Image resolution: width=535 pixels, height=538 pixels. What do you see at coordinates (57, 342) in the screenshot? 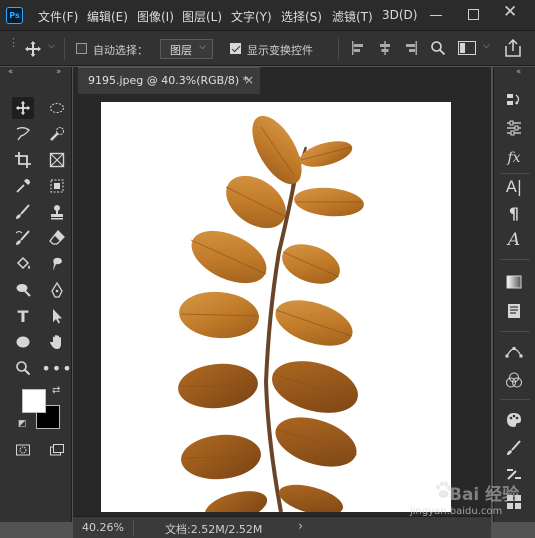
I see `hand-tool` at bounding box center [57, 342].